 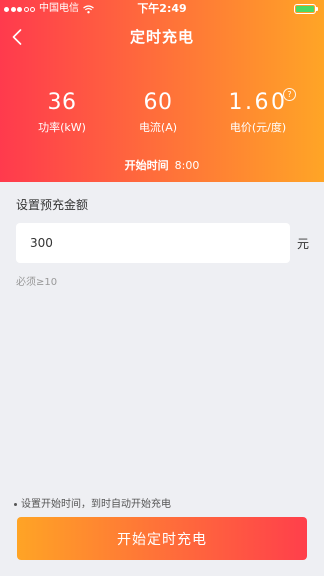 I want to click on power-label: 功率(kW), so click(x=62, y=127).